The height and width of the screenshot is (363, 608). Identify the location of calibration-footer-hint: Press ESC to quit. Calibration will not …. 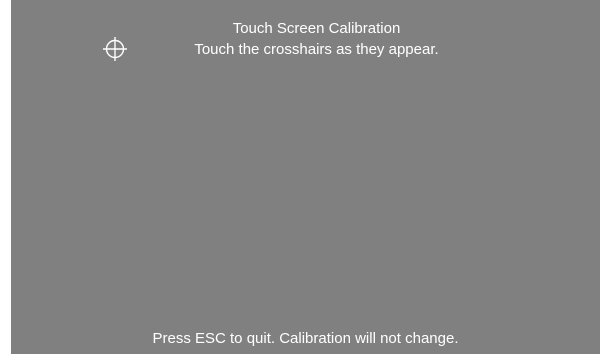
(305, 338).